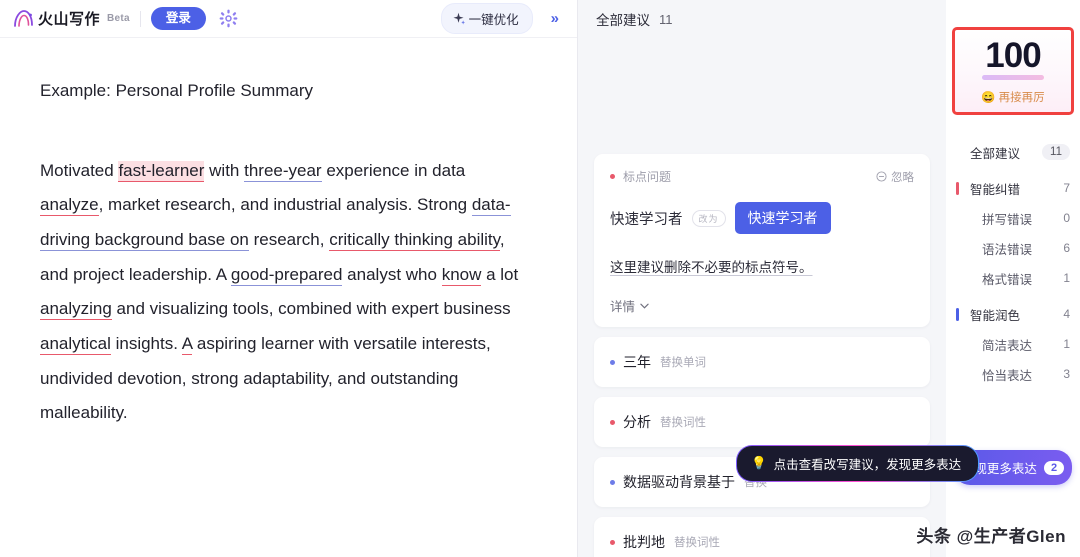 This screenshot has height=557, width=1080. I want to click on login-button: 登录, so click(178, 18).